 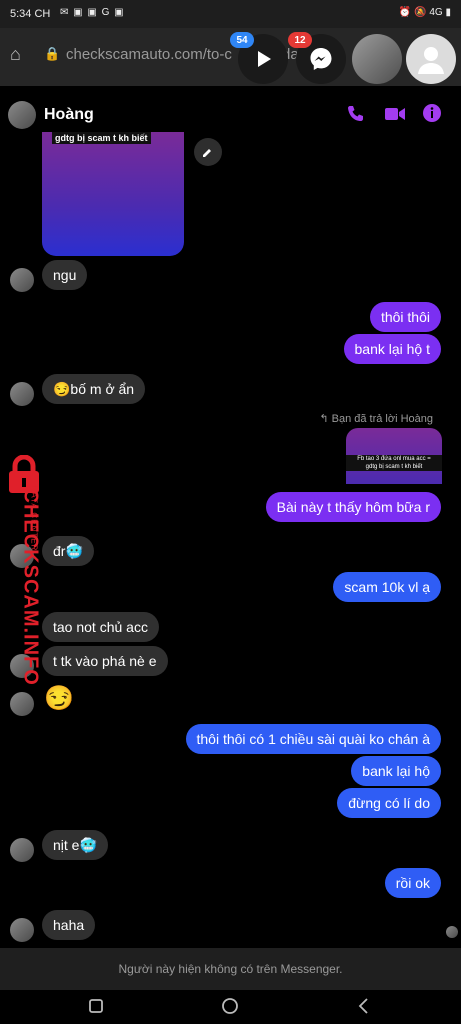 I want to click on status-right-icons: ⏰ 🔕 4G ▮, so click(x=424, y=12).